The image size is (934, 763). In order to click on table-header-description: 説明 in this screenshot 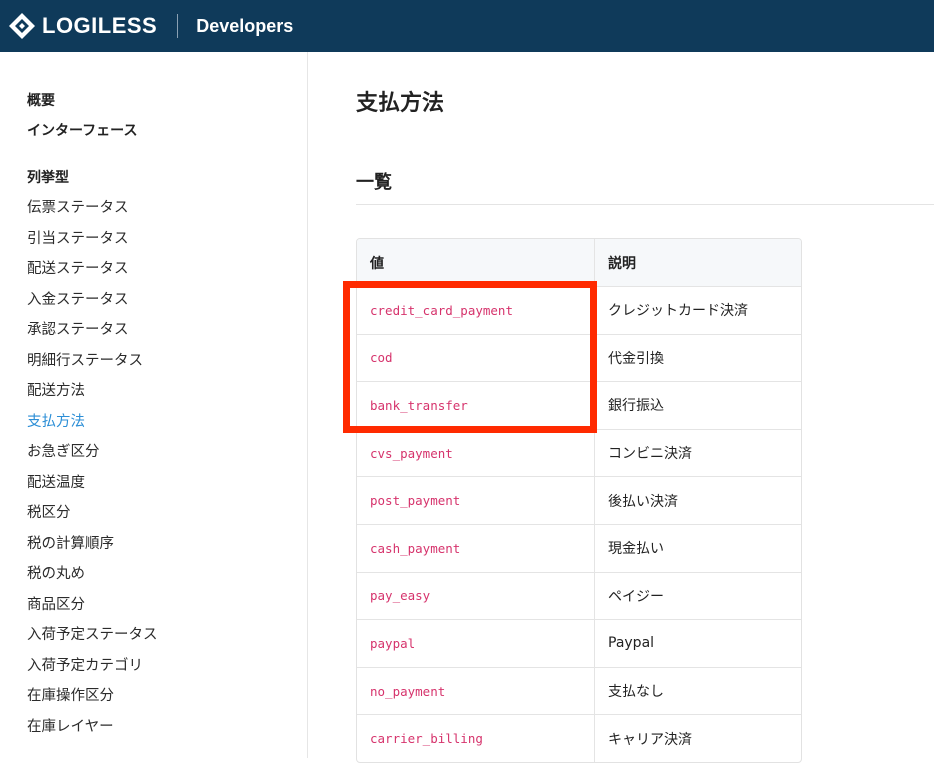, I will do `click(622, 263)`.